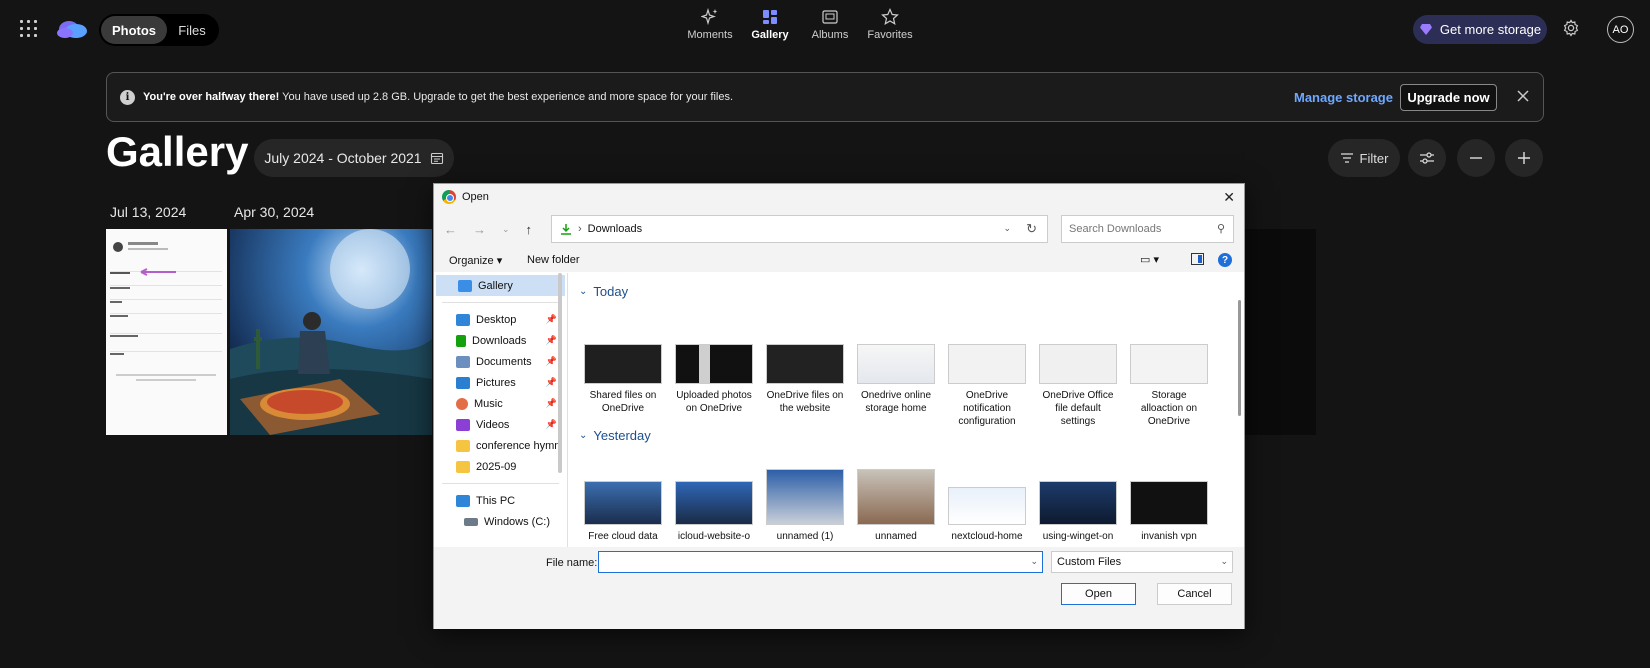 The height and width of the screenshot is (668, 1650). Describe the element at coordinates (211, 97) in the screenshot. I see `banner-bold-text: You're over halfway there!` at that location.